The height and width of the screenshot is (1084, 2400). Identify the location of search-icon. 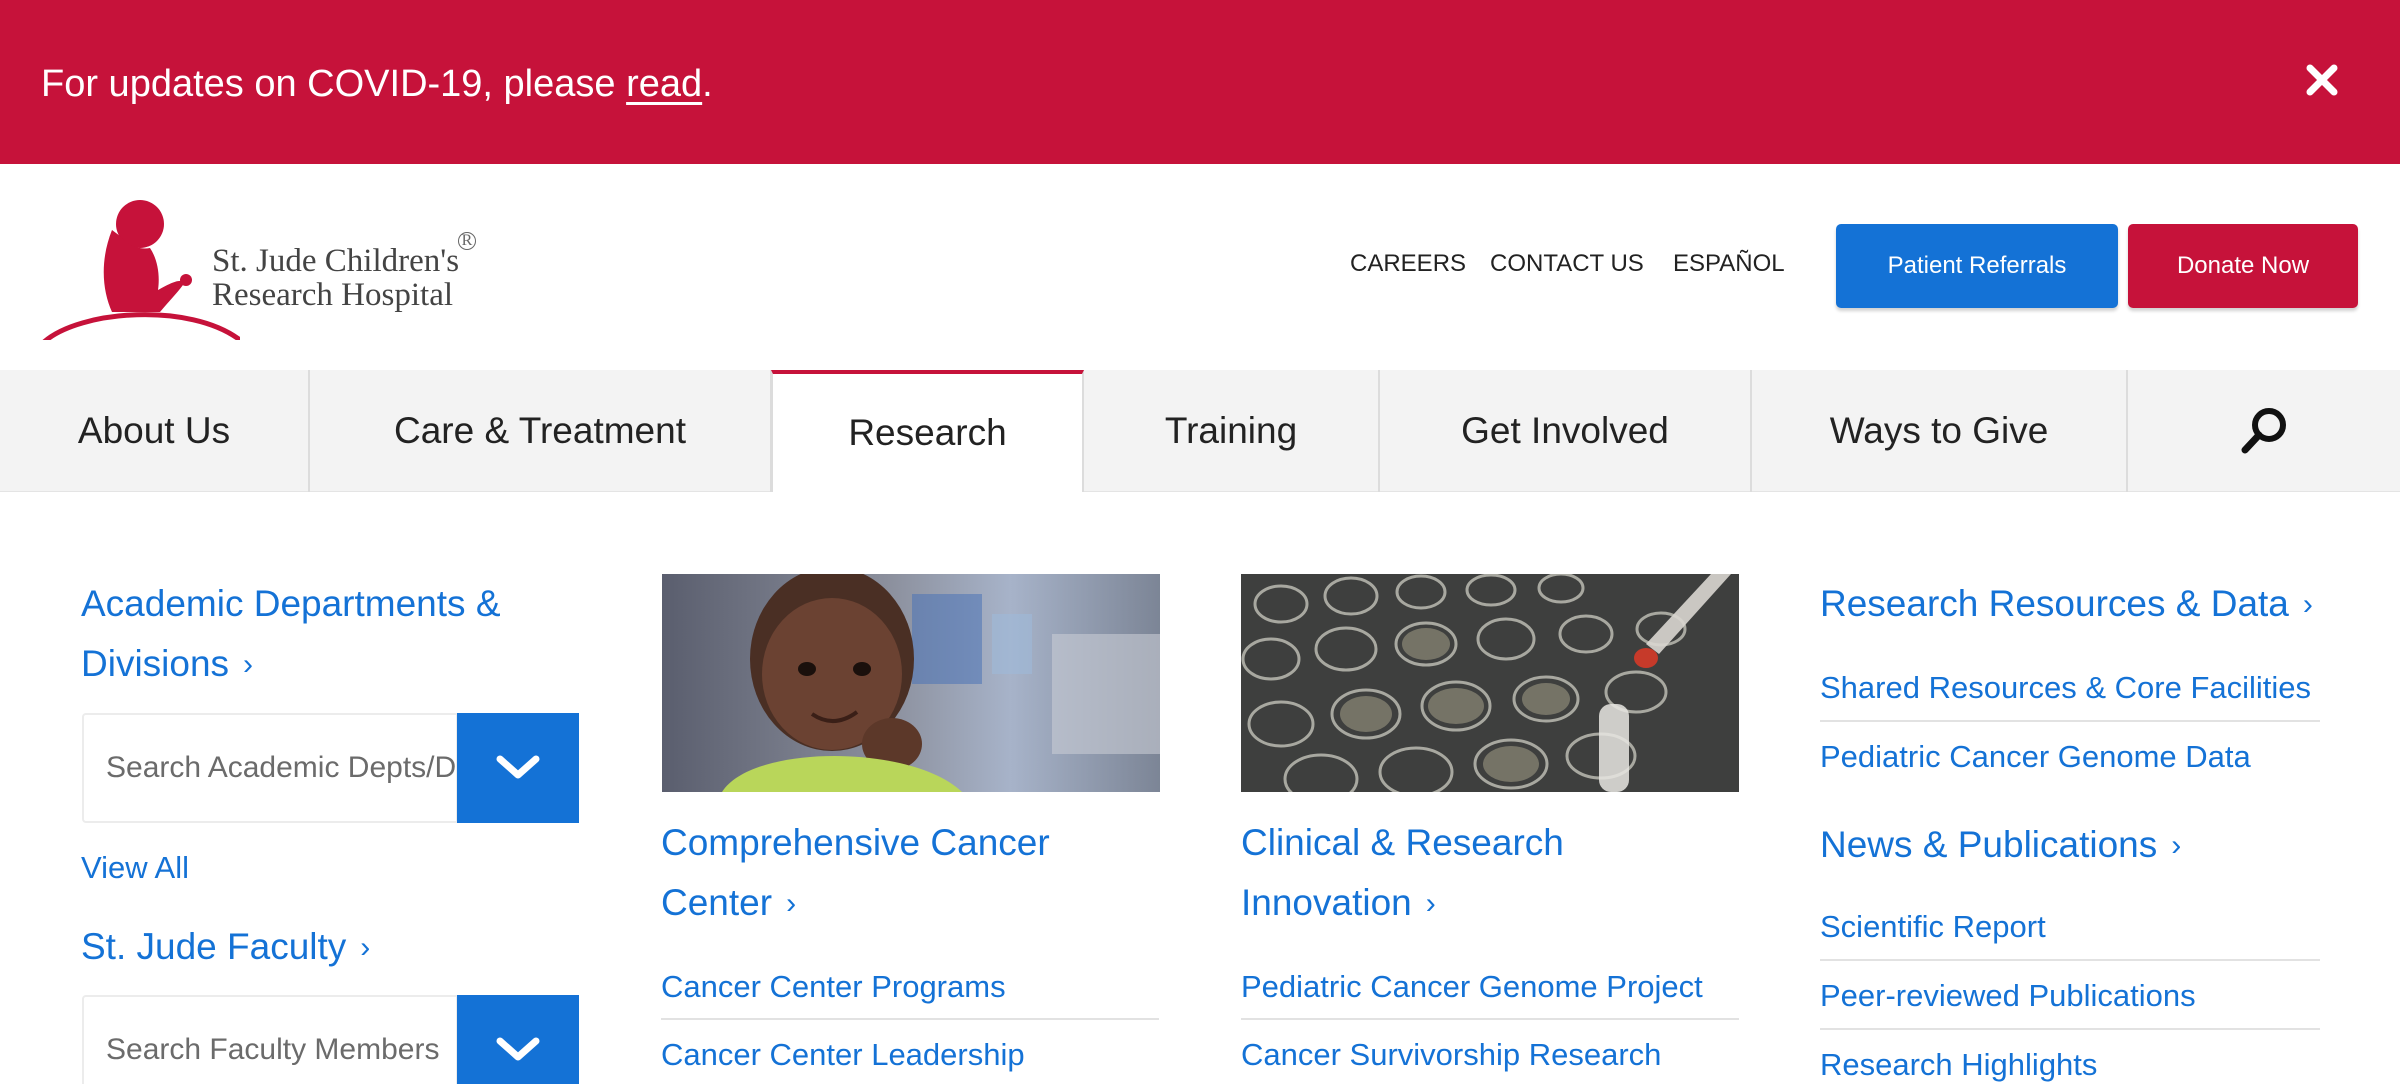
(2264, 431).